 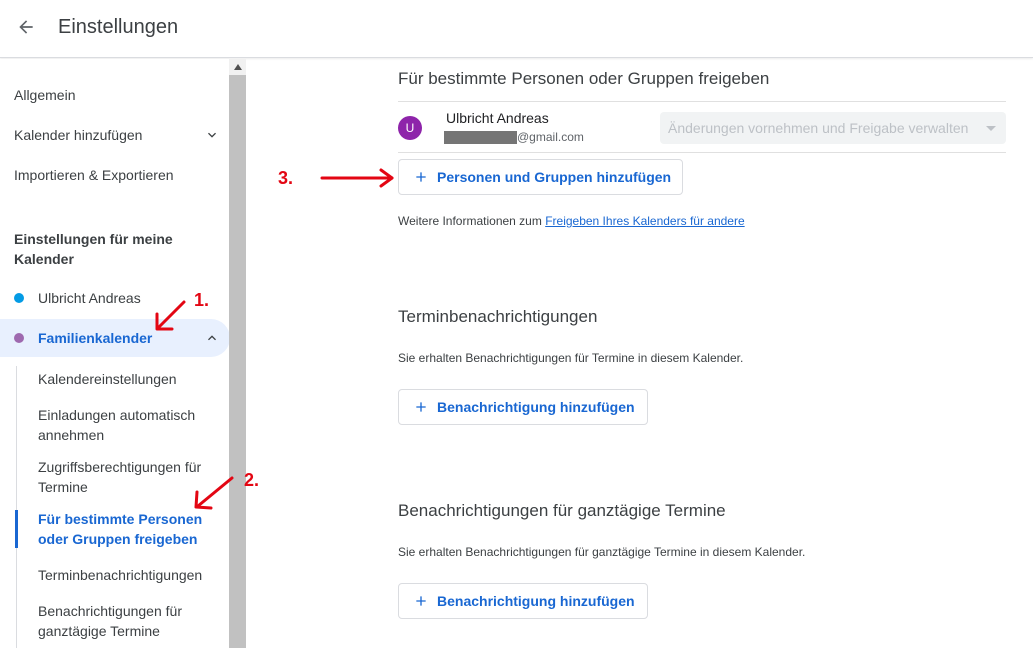 I want to click on calendar-label: Familienkalender, so click(x=95, y=338).